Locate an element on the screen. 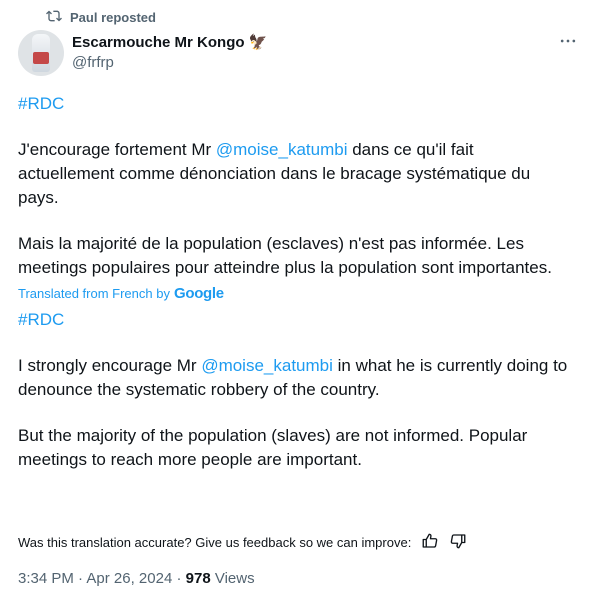  eagle-emoji-icon: 🦅 is located at coordinates (258, 42).